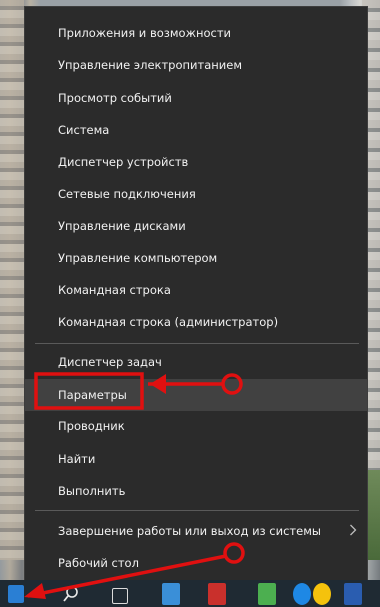  I want to click on menu-item-desktop: Рабочий стол, so click(196, 563).